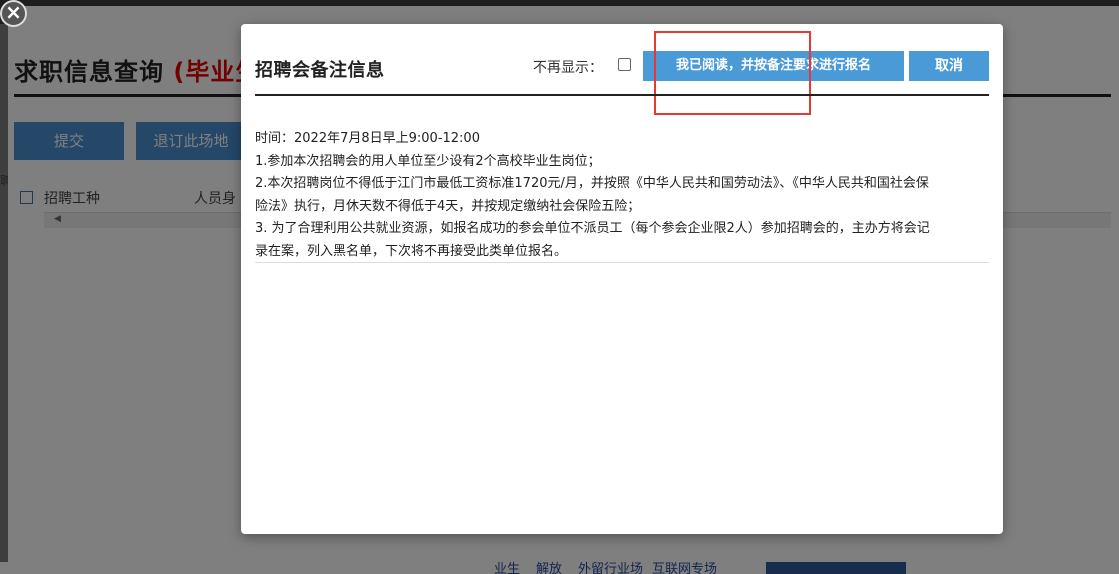 The width and height of the screenshot is (1119, 574). I want to click on notes-line-1: 1.参加本次招聘会的用人单位至少设有2个高校毕业生岗位；, so click(428, 161).